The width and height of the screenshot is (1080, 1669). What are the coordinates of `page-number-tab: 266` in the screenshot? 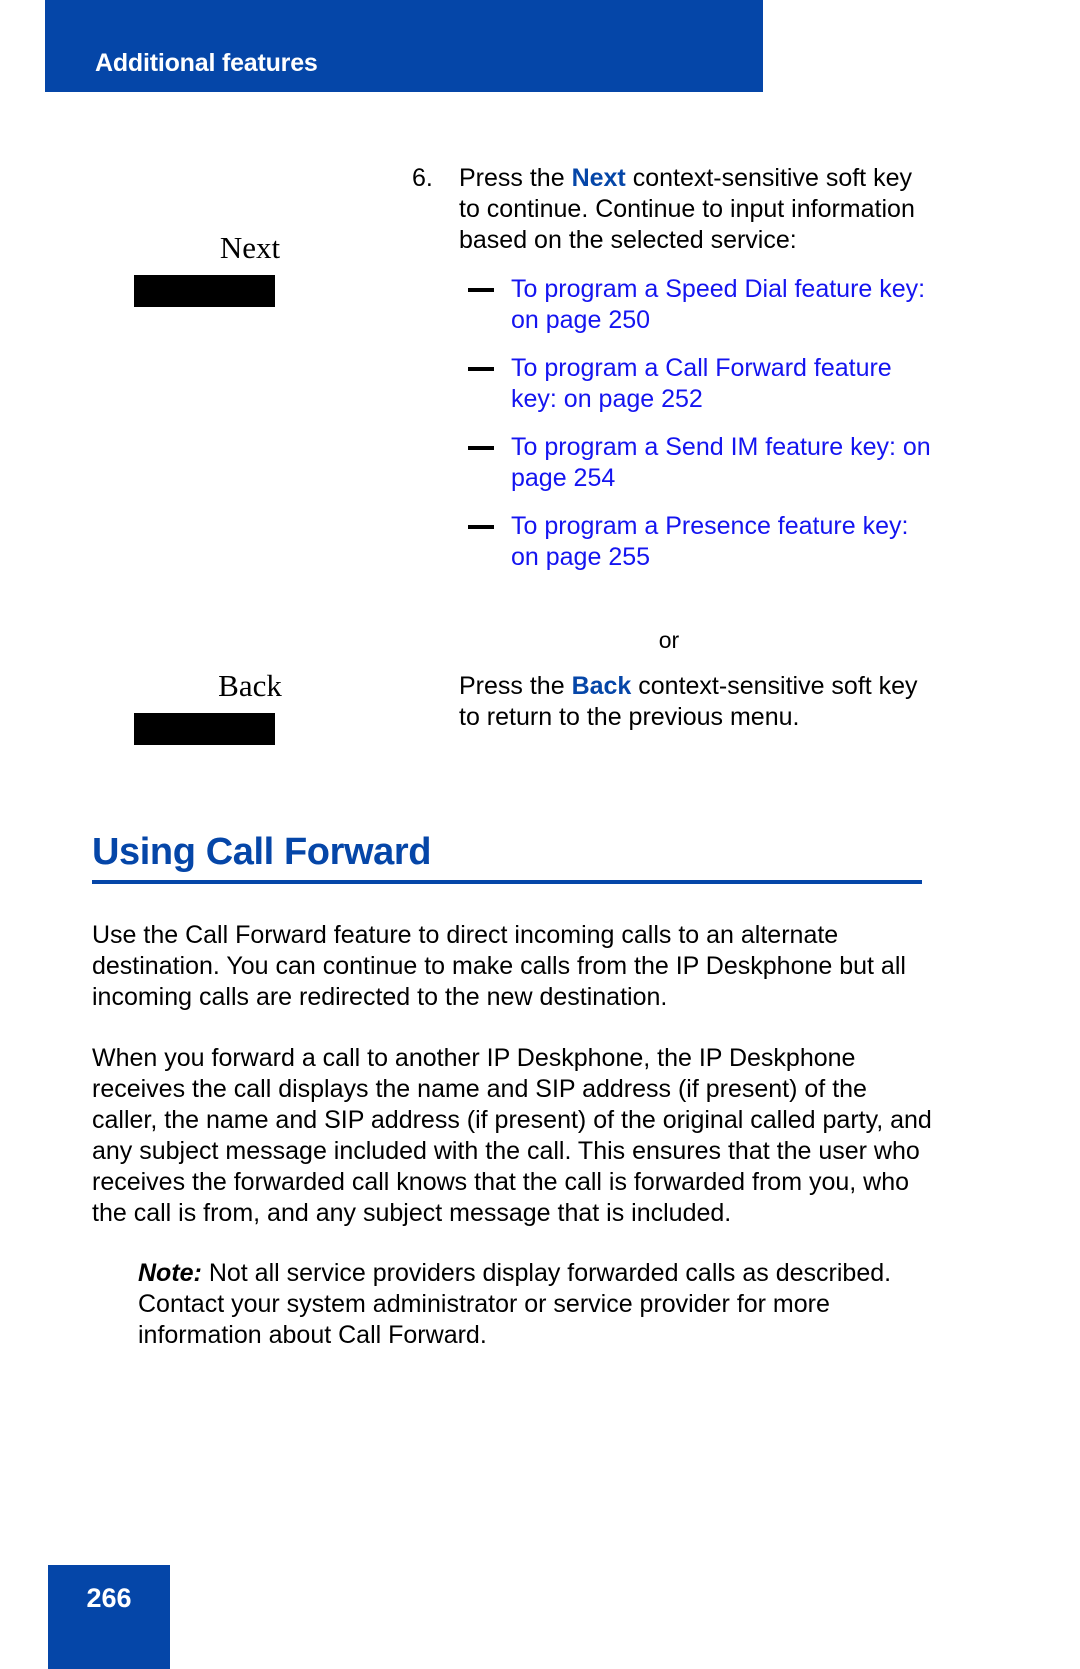 It's located at (109, 1617).